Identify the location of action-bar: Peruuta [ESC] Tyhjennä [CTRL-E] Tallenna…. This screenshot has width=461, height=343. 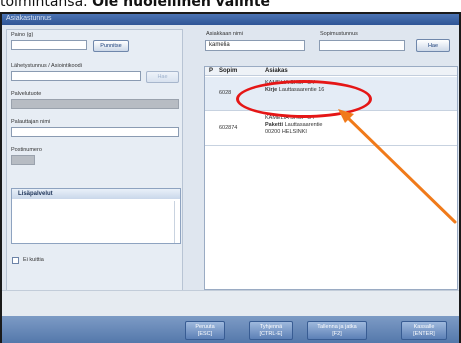
(230, 329).